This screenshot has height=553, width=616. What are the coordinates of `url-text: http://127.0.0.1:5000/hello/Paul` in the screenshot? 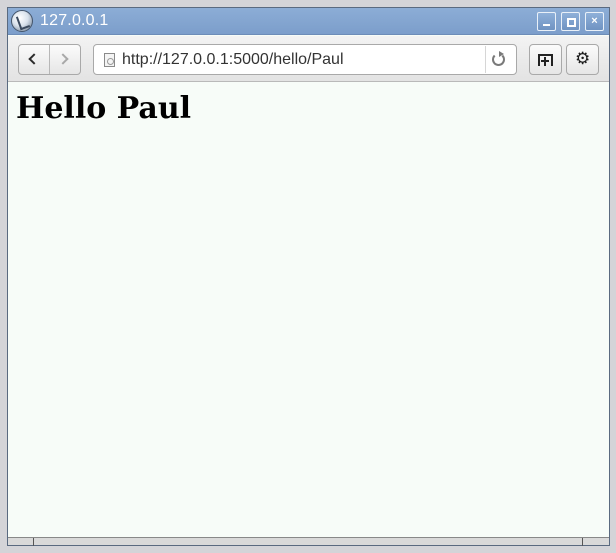 It's located at (233, 60).